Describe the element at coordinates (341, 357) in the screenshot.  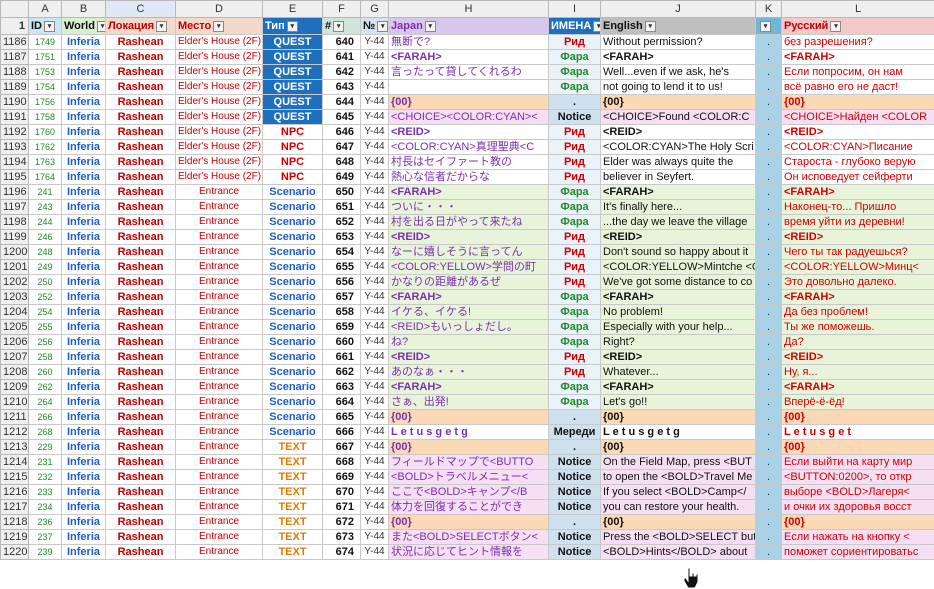
I see `cell-number: 661` at that location.